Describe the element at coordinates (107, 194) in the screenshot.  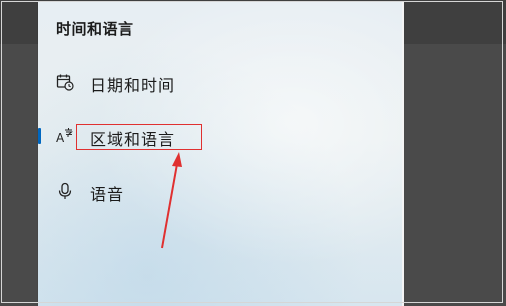
I see `nav-item-label: 语音` at that location.